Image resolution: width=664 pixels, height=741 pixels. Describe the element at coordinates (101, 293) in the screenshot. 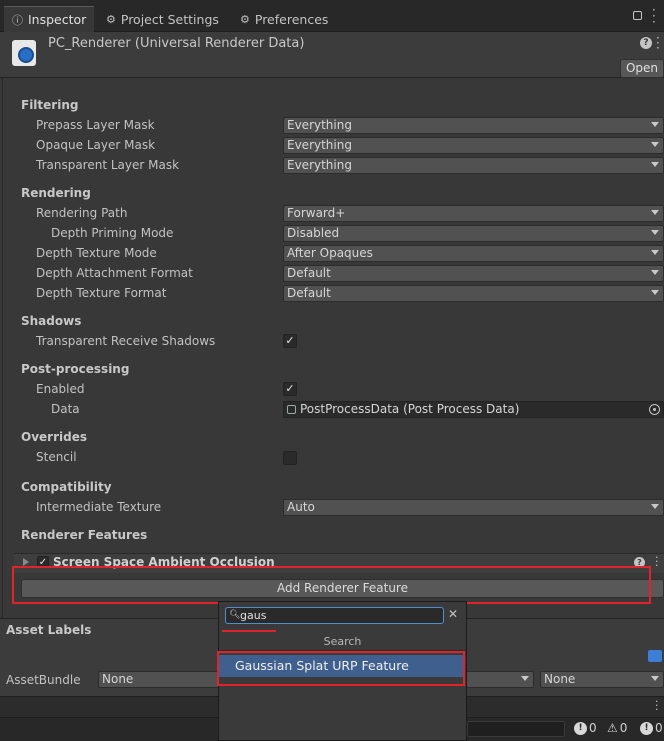

I see `depth-texture-format-label: Depth Texture Format` at that location.